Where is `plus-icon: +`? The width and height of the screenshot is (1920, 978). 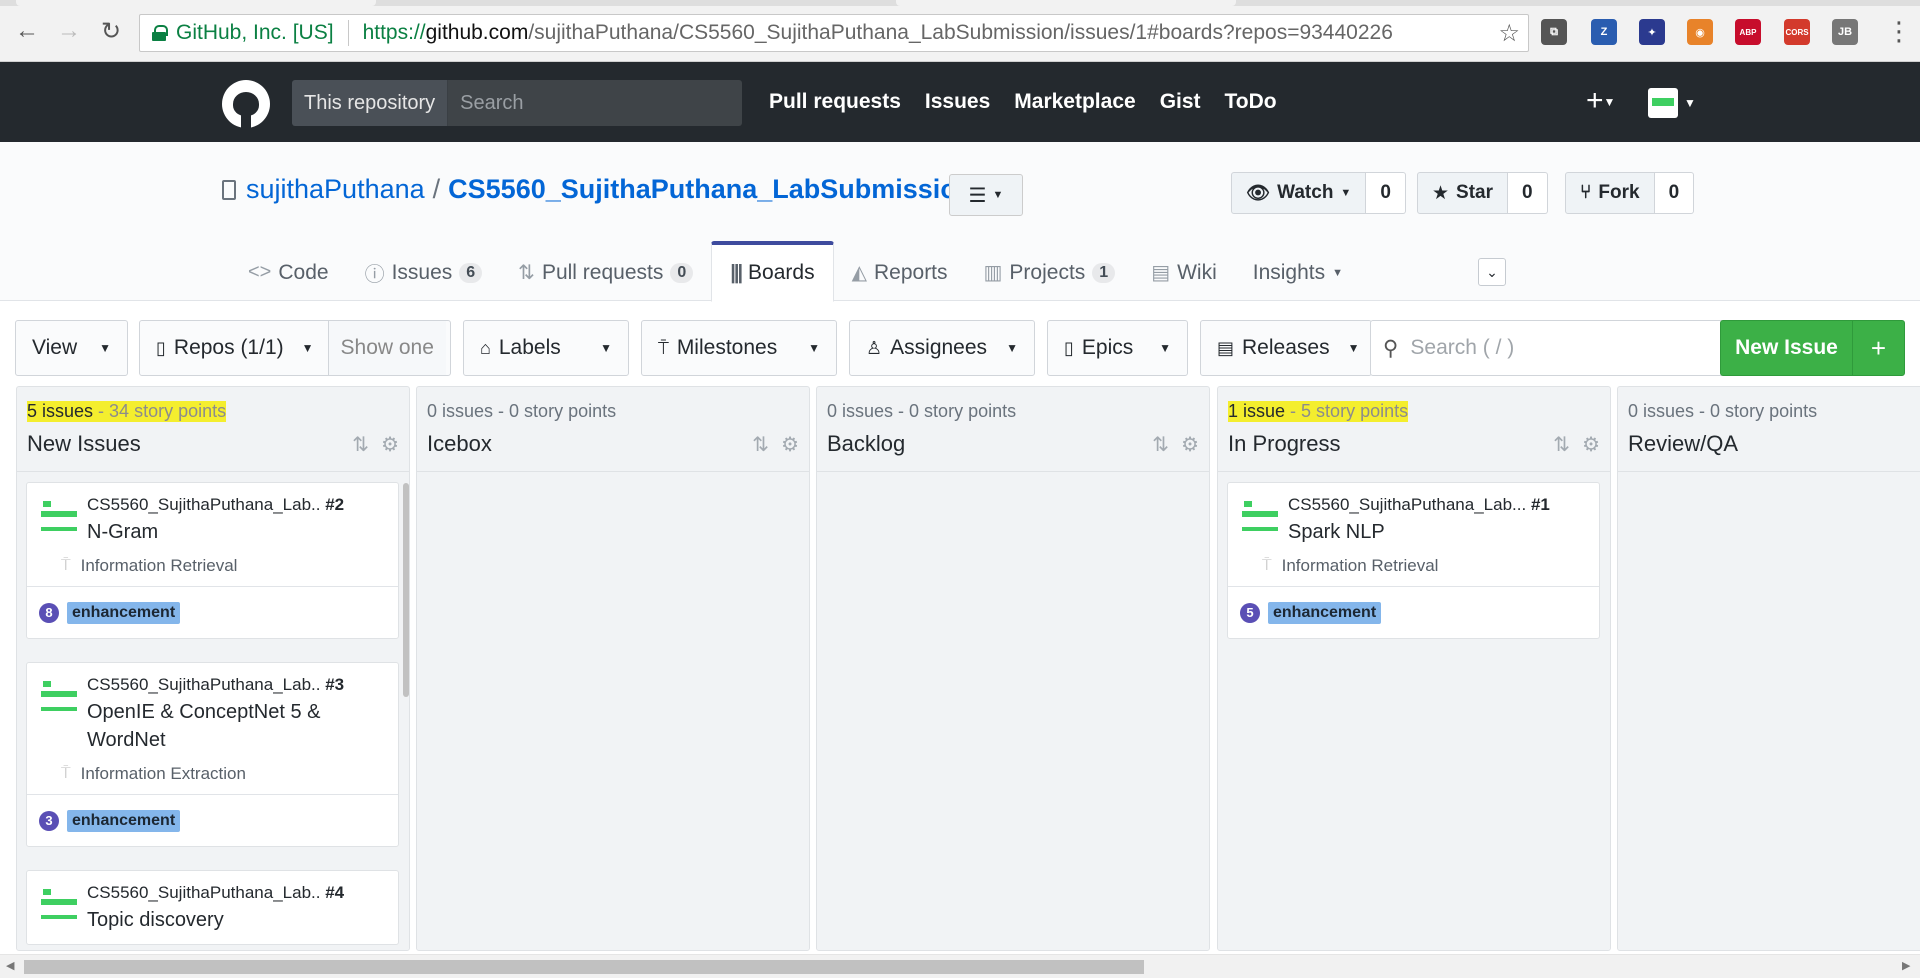
plus-icon: + is located at coordinates (1878, 348).